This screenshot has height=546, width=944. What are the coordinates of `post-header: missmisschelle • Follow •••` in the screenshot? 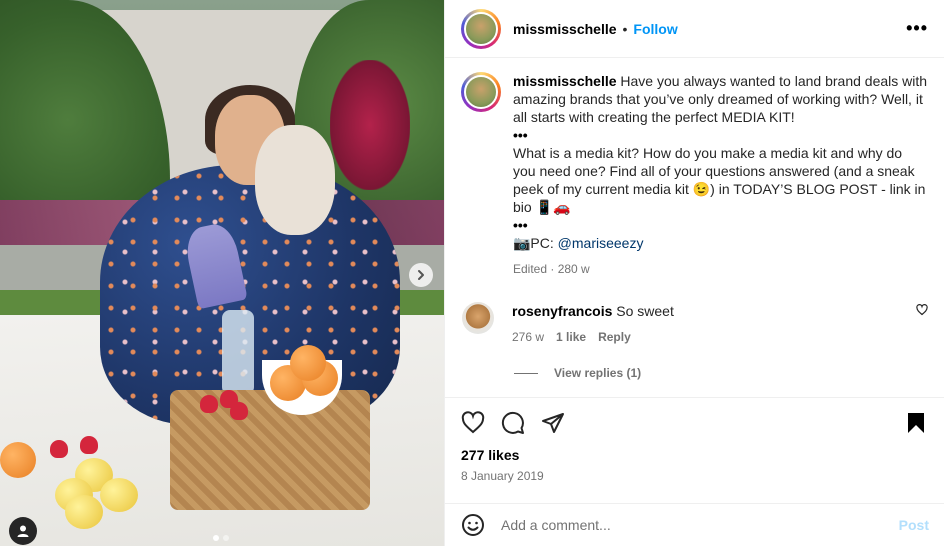 It's located at (694, 29).